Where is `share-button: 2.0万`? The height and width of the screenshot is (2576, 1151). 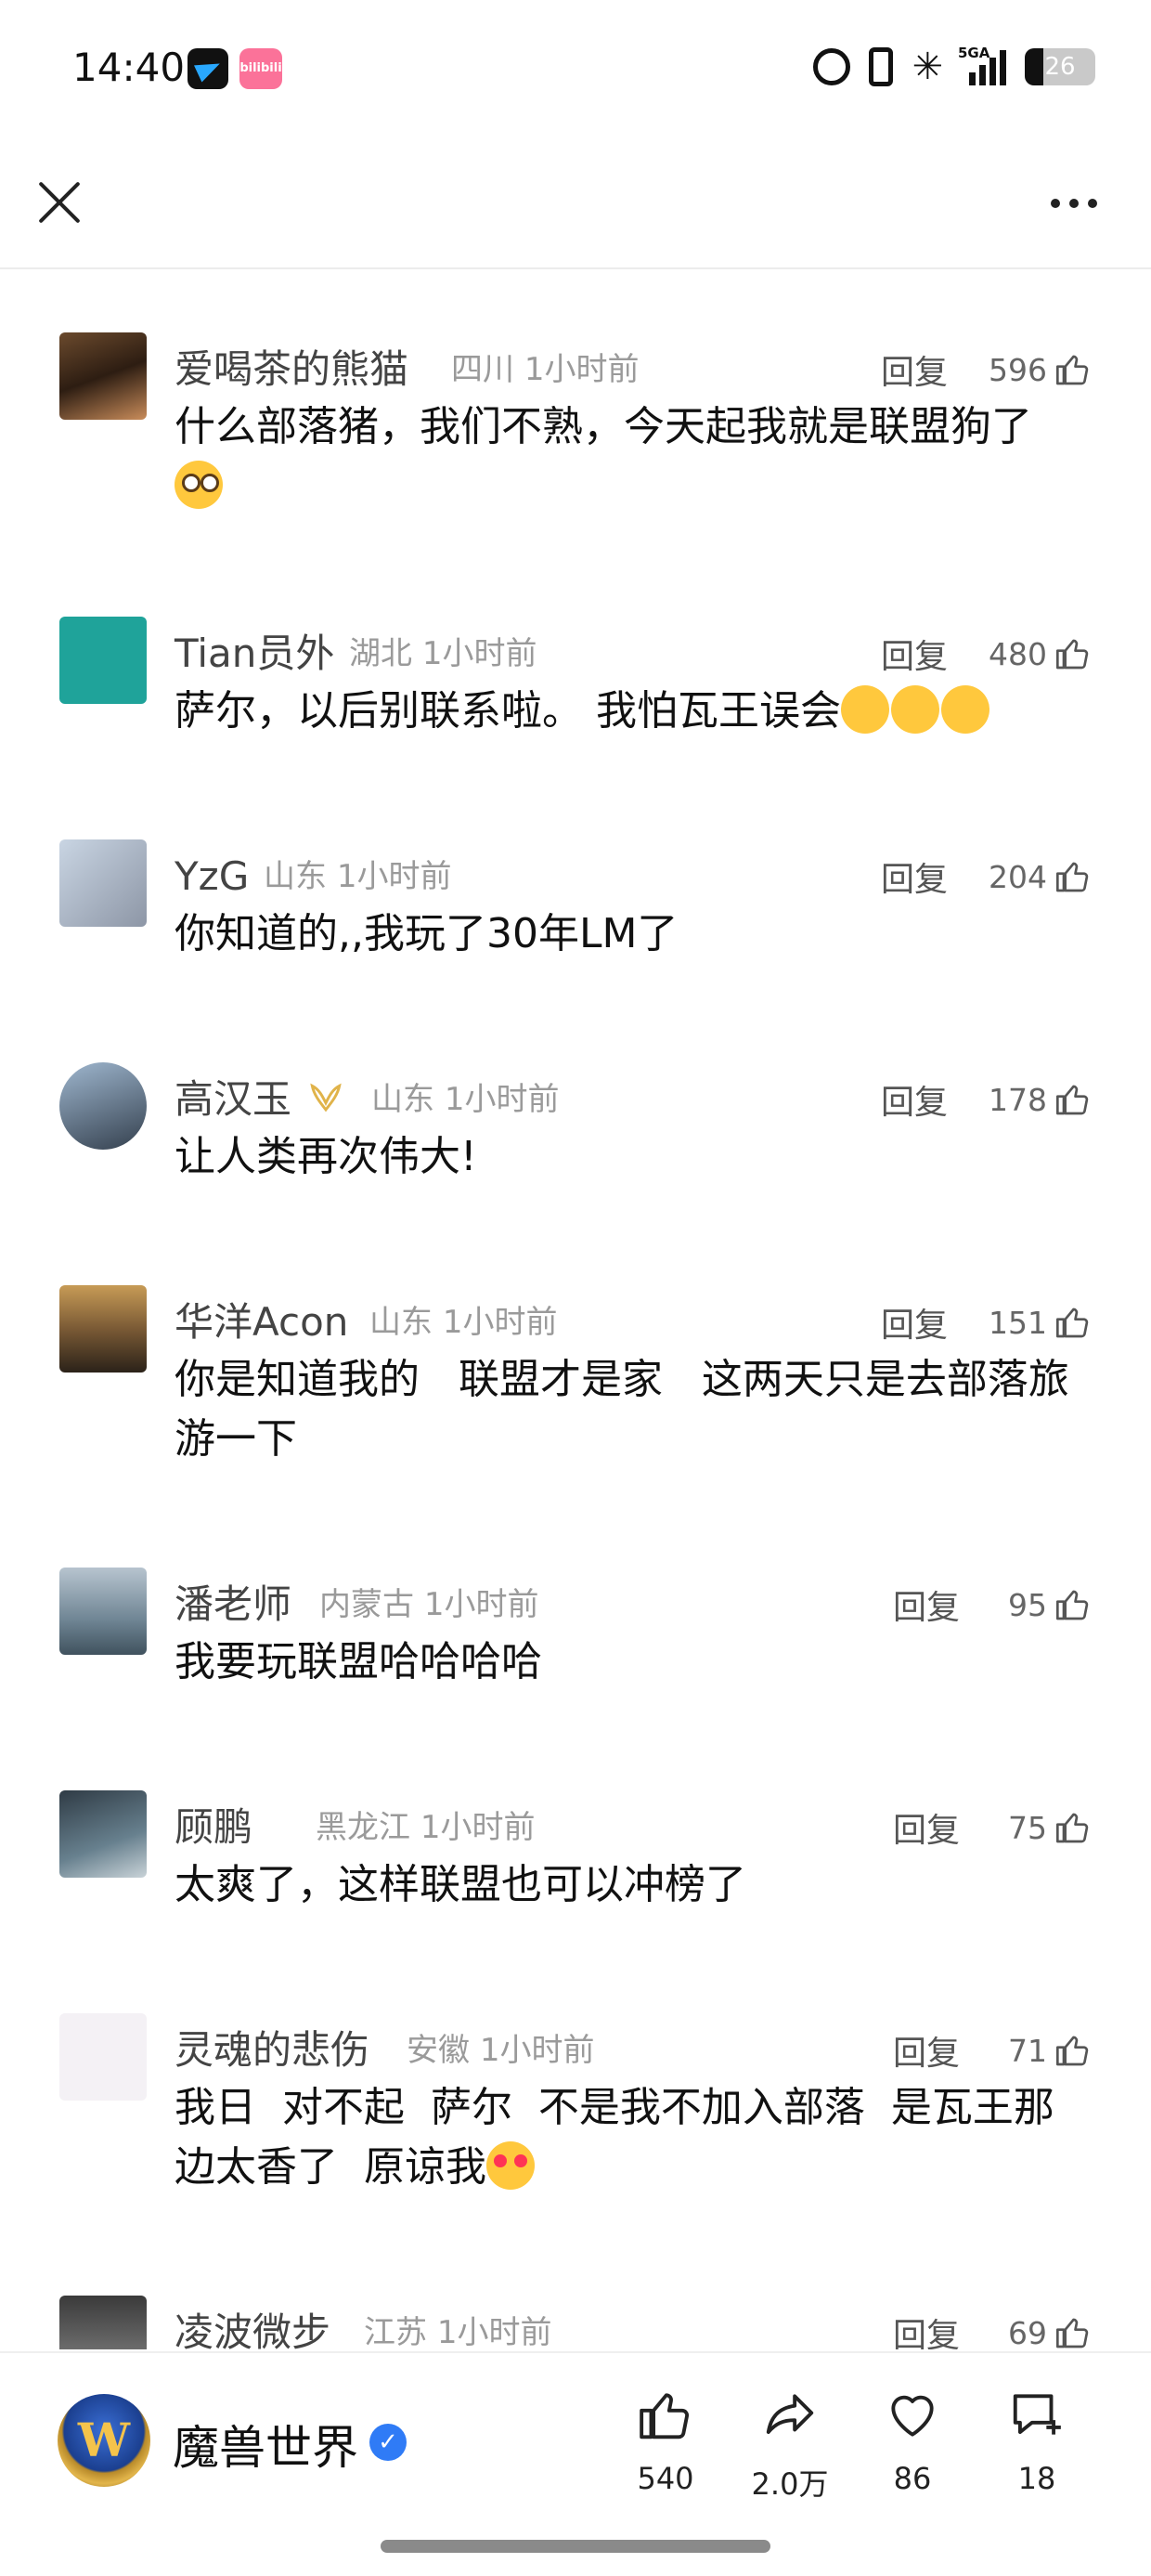 share-button: 2.0万 is located at coordinates (790, 2445).